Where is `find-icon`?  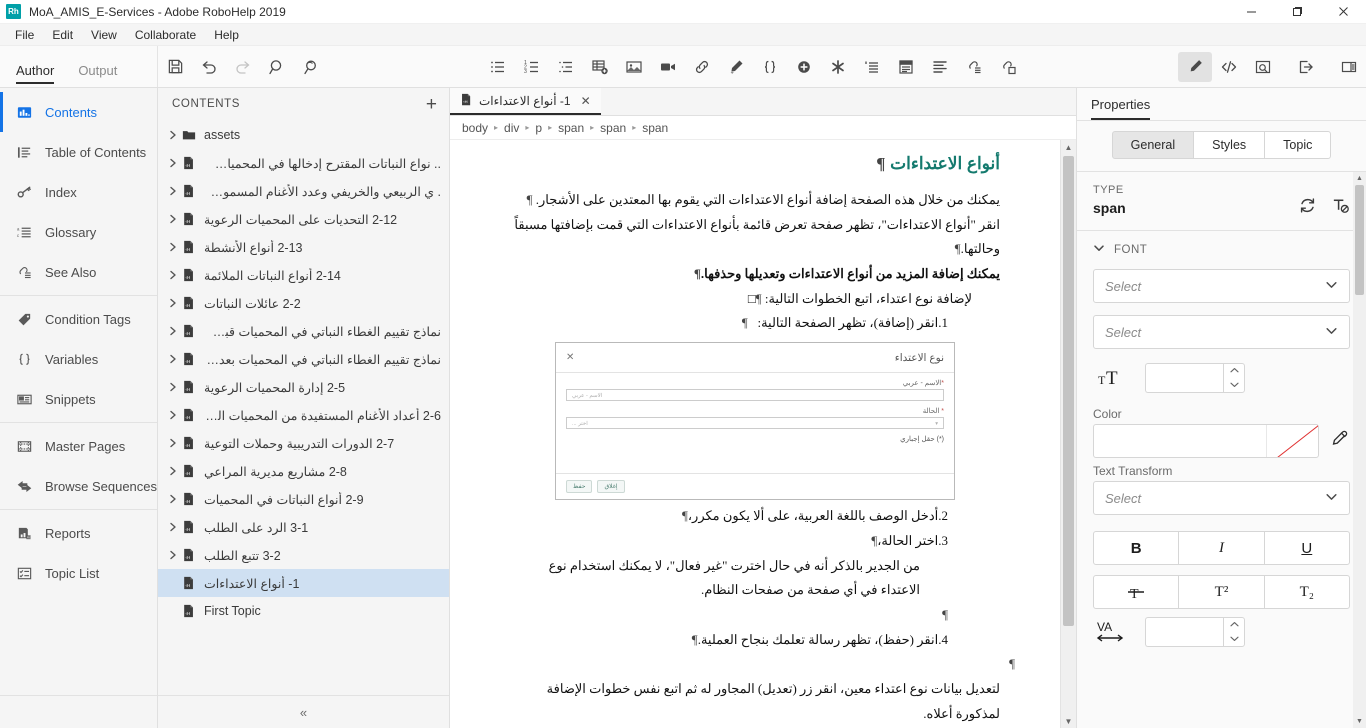
find-icon is located at coordinates (277, 67).